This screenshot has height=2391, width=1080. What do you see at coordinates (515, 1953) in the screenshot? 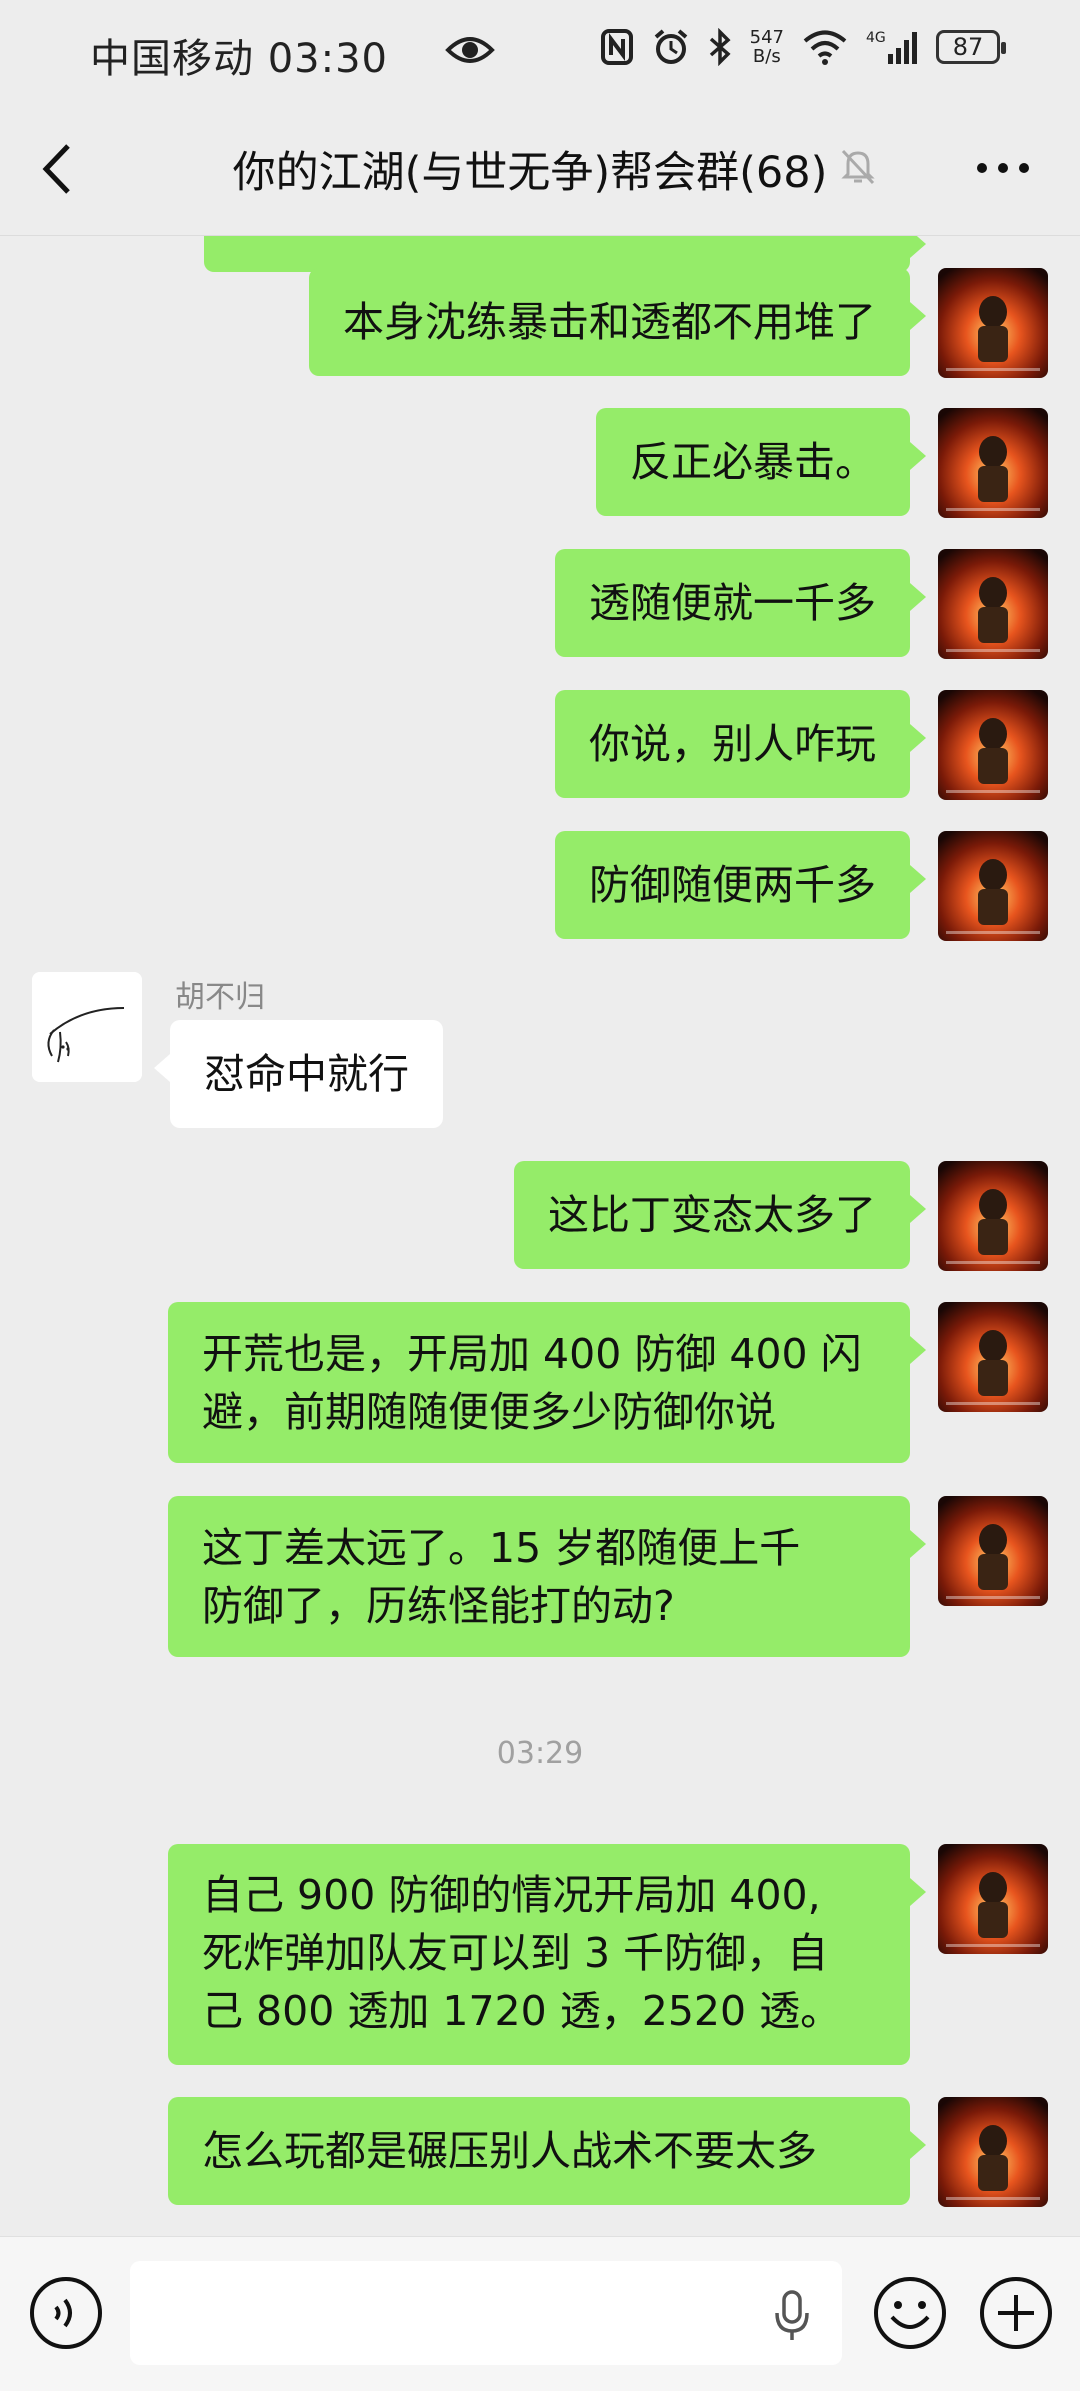
I see `message-text-line: 死炸弹加队友可以到 3 千防御，自` at bounding box center [515, 1953].